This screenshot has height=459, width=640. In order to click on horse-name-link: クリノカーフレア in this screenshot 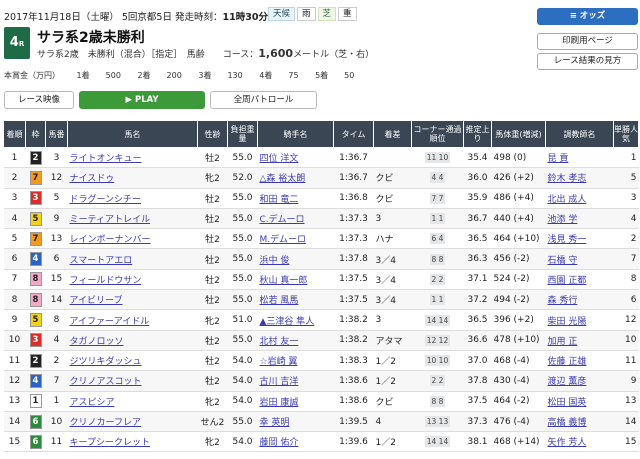, I will do `click(105, 423)`.